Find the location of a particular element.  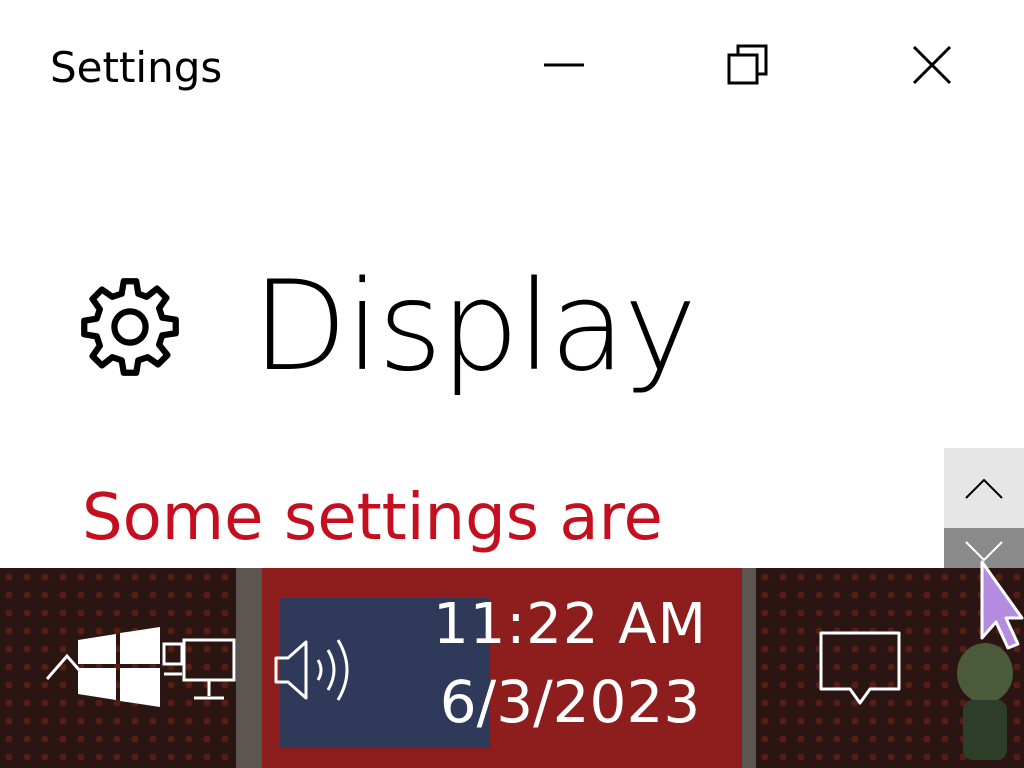

vertical-scrollbar is located at coordinates (984, 508).